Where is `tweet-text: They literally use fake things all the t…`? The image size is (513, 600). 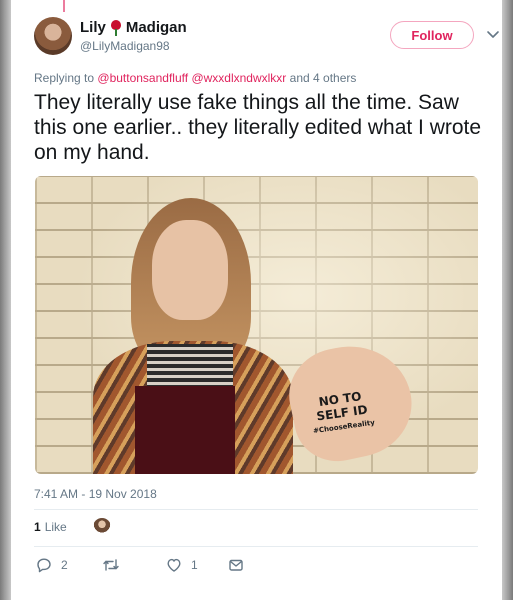
tweet-text: They literally use fake things all the t… is located at coordinates (258, 127).